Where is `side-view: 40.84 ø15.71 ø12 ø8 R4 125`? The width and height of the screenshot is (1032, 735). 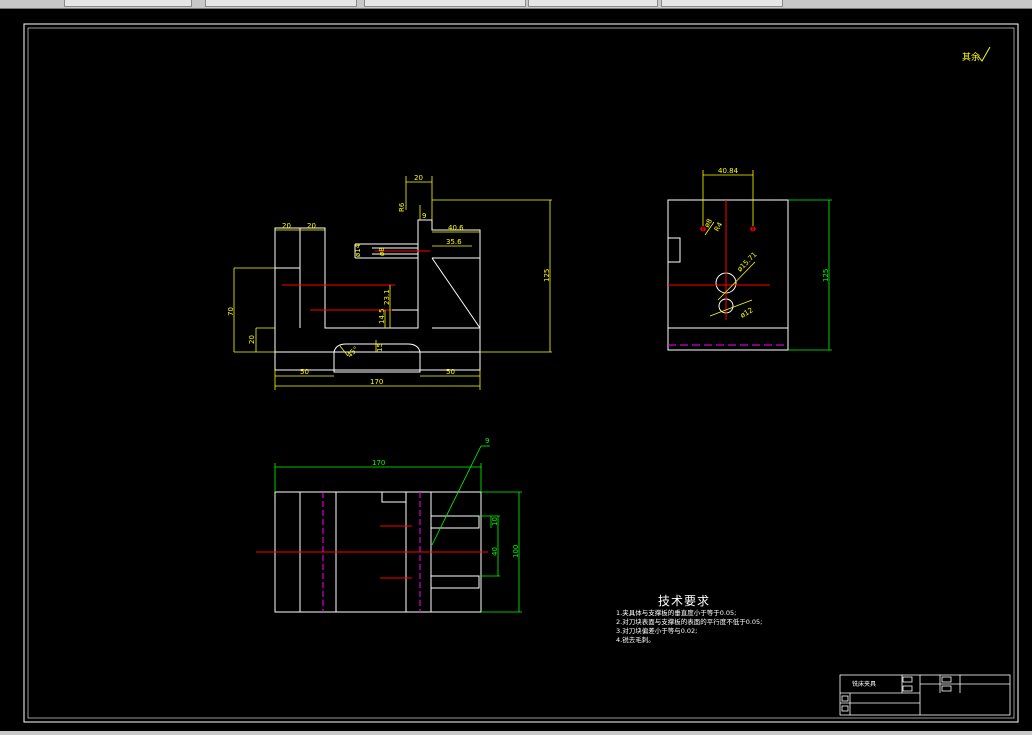
side-view: 40.84 ø15.71 ø12 ø8 R4 125 is located at coordinates (749, 259).